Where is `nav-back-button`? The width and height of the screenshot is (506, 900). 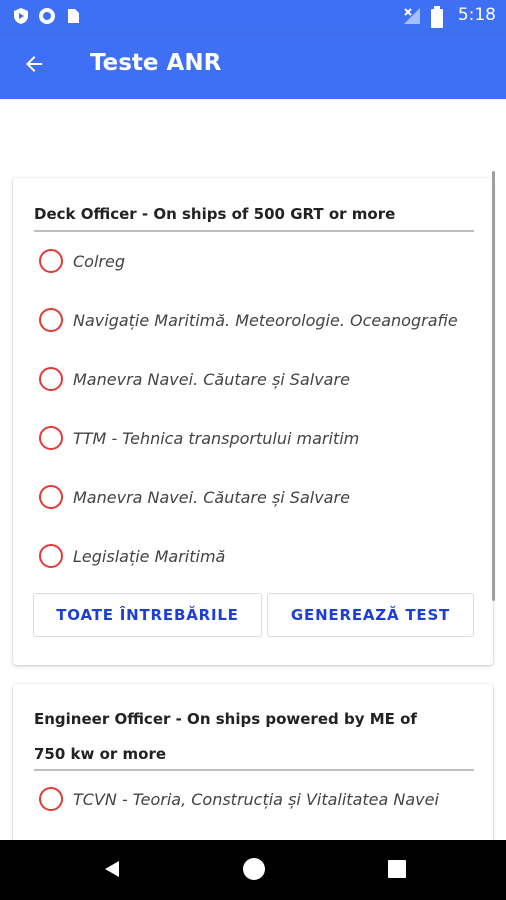
nav-back-button is located at coordinates (112, 871).